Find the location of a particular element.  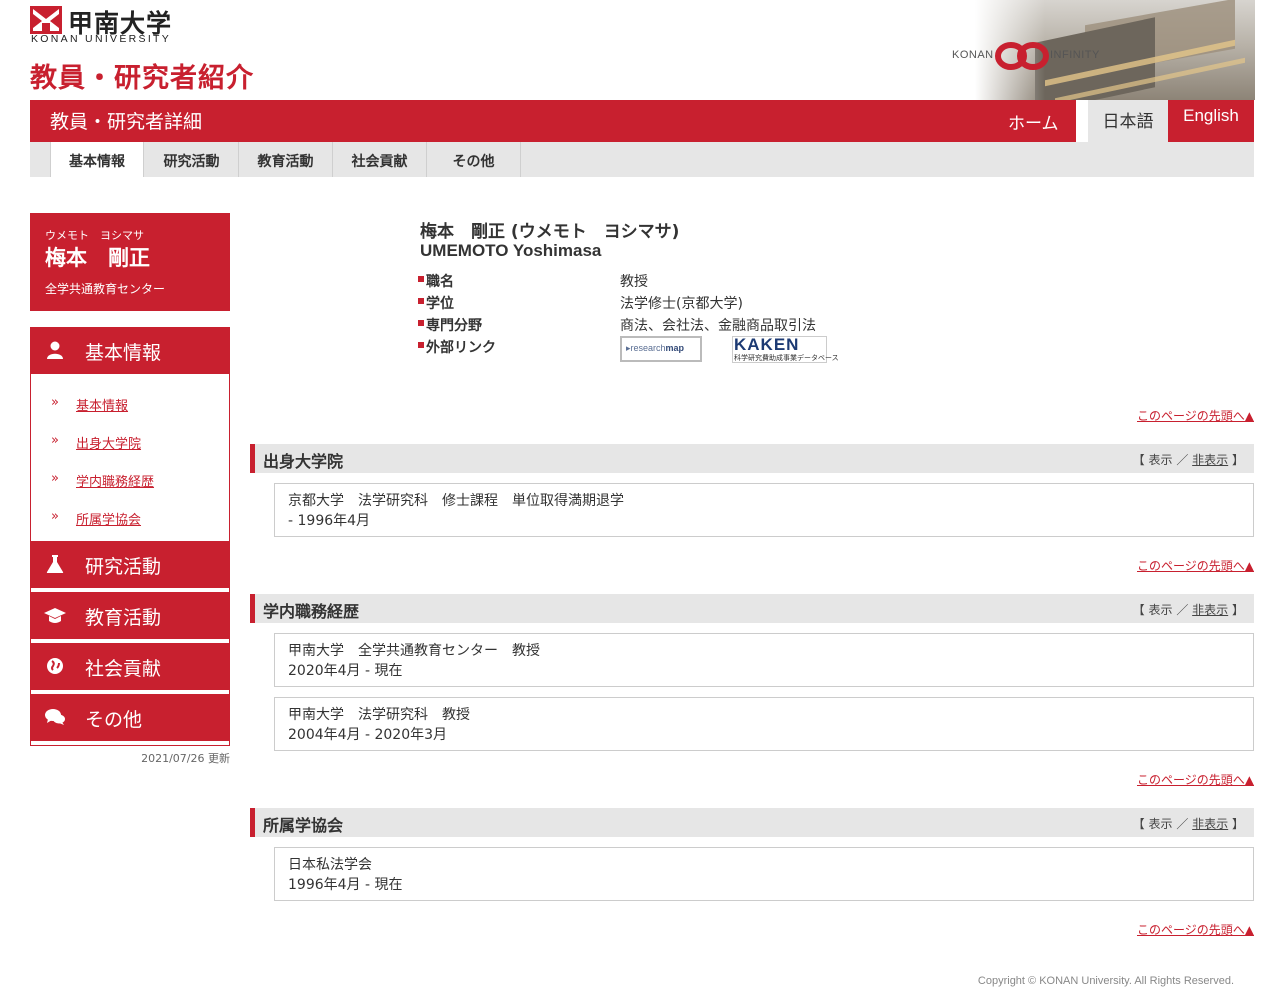

info-label: 外部リンク is located at coordinates (461, 348).